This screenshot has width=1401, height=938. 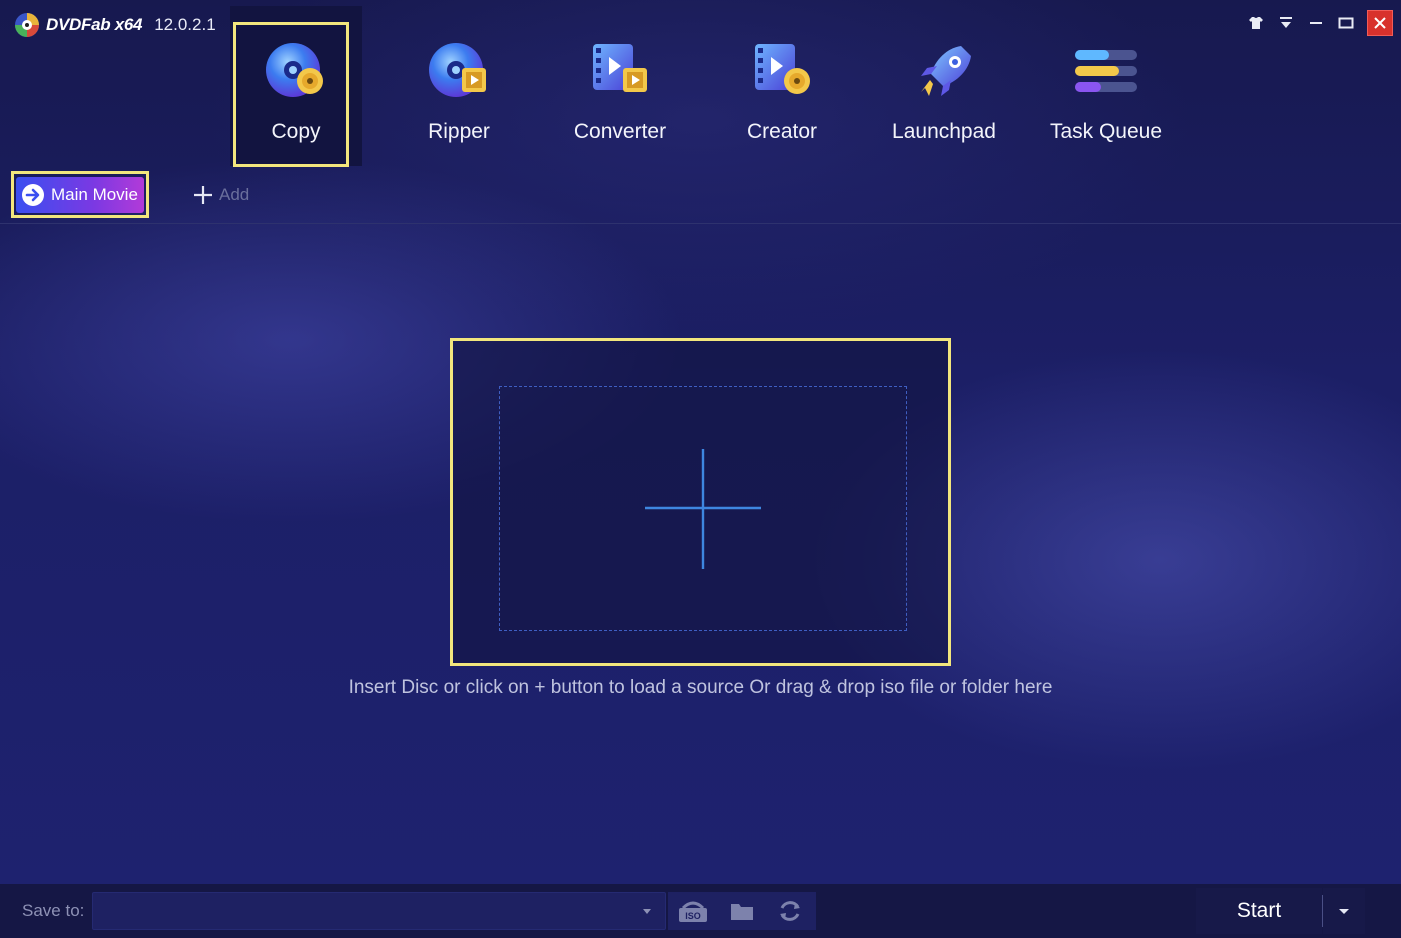 I want to click on folder-icon, so click(x=742, y=912).